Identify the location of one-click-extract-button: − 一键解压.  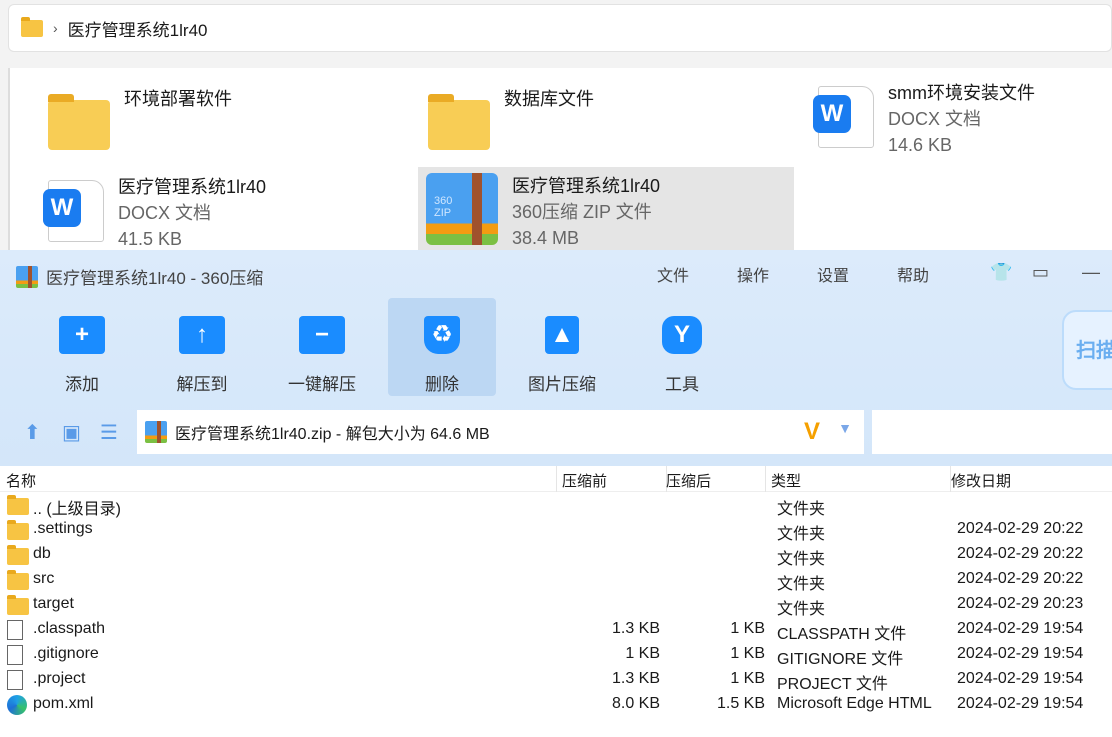
(322, 347).